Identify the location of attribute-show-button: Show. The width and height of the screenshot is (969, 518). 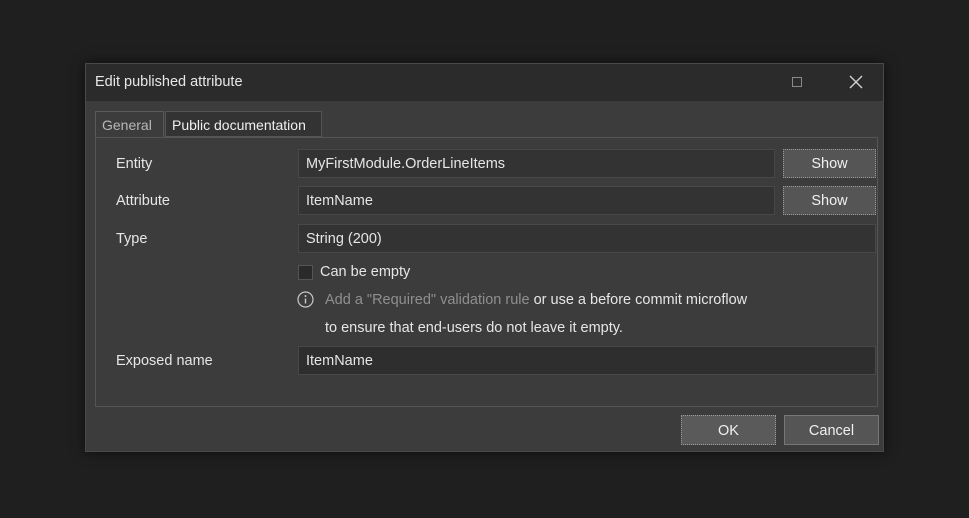
(829, 200).